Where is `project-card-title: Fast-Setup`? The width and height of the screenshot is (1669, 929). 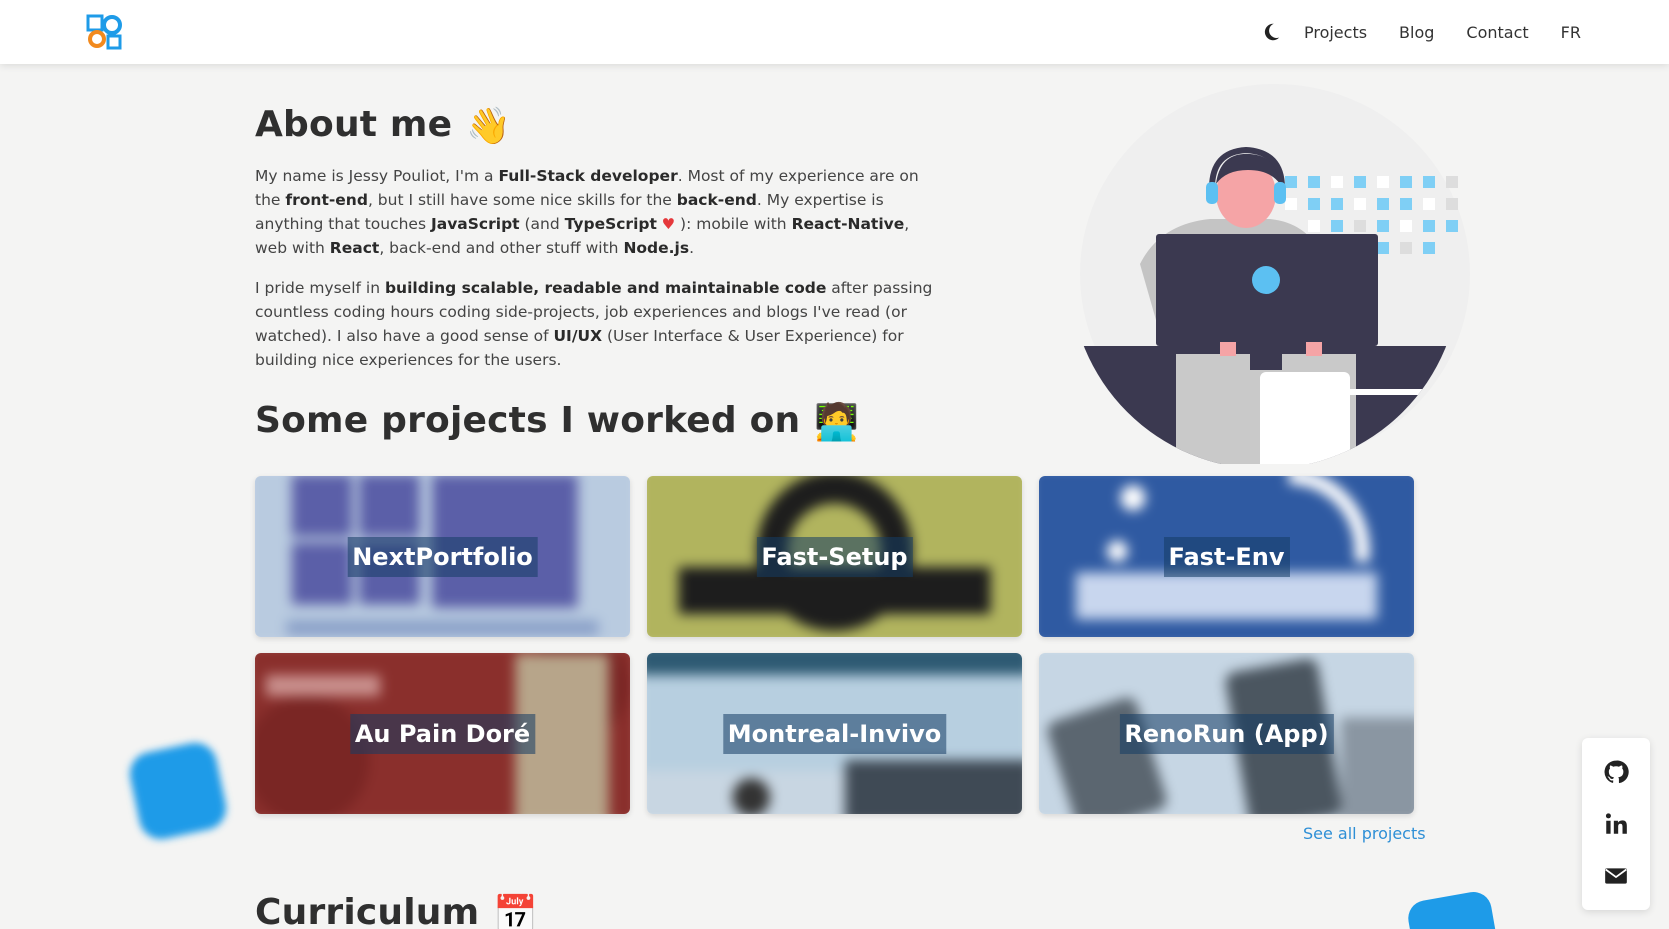
project-card-title: Fast-Setup is located at coordinates (834, 556).